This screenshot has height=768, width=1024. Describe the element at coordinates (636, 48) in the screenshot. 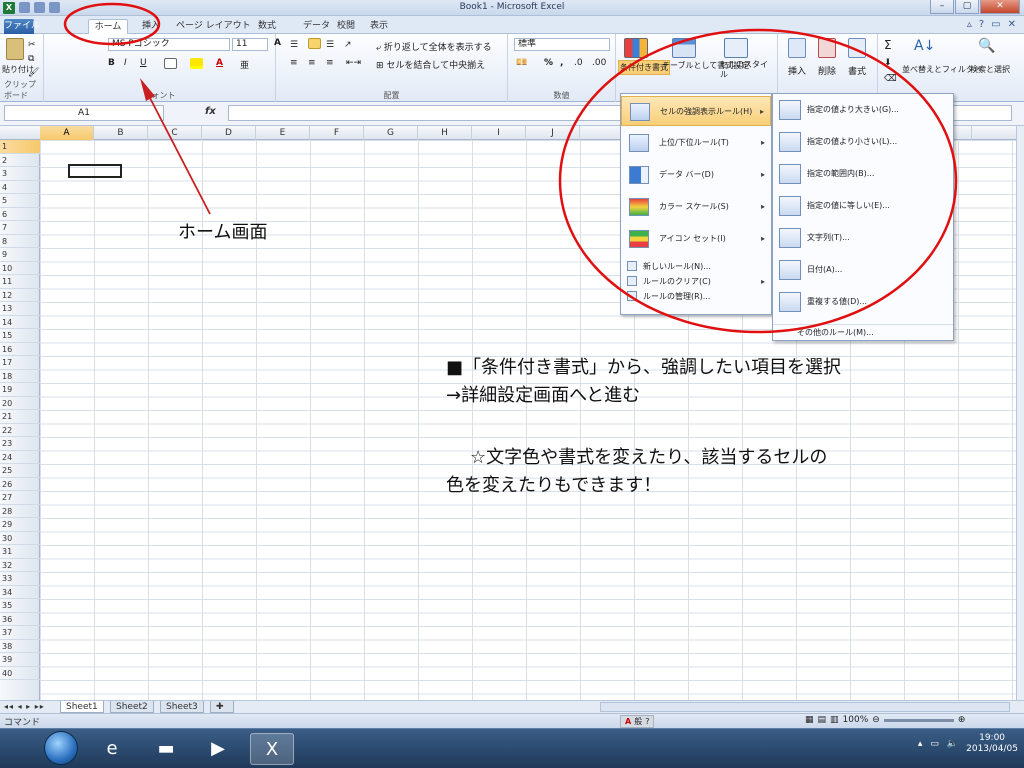

I see `conditional-formatting-icon` at that location.